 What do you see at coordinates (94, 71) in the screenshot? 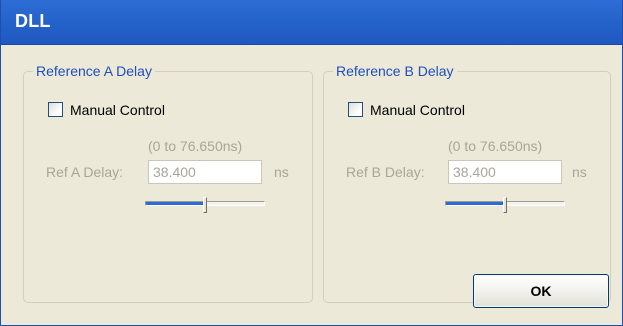
I see `reference-a-legend: Reference A Delay` at bounding box center [94, 71].